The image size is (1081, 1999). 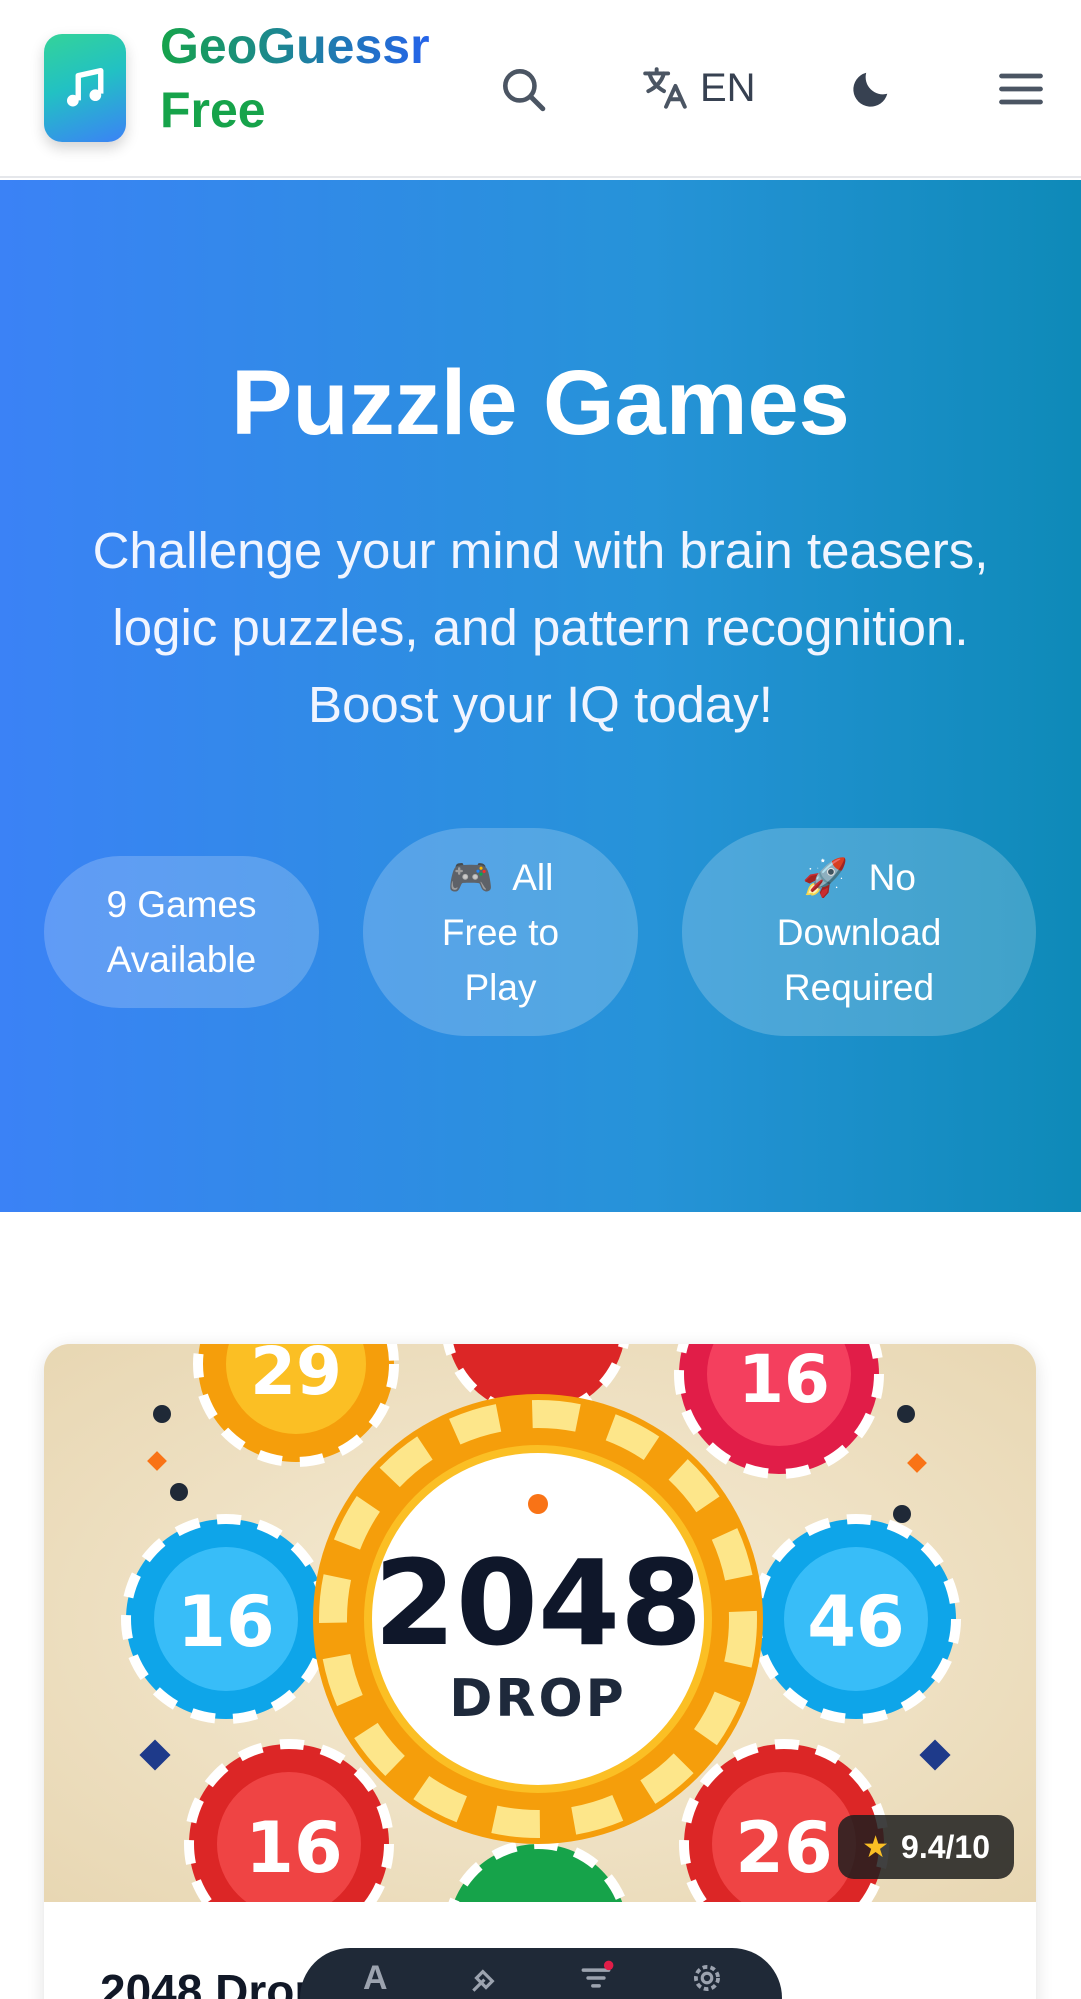 I want to click on gamepad-icon: 🎮, so click(x=470, y=877).